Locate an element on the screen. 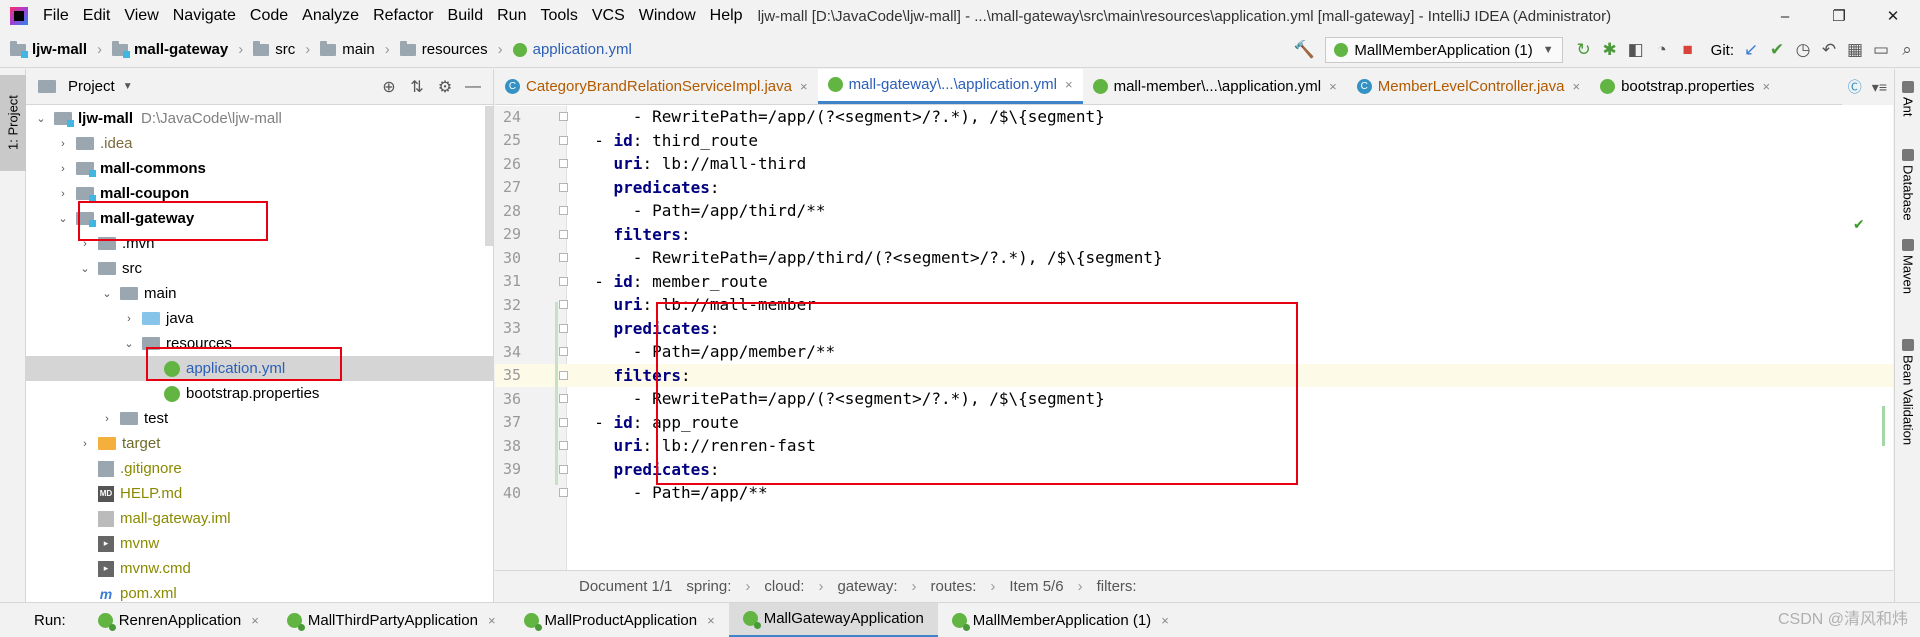 The height and width of the screenshot is (637, 1920). tree-item-resources: ⌄ resources is located at coordinates (259, 343).